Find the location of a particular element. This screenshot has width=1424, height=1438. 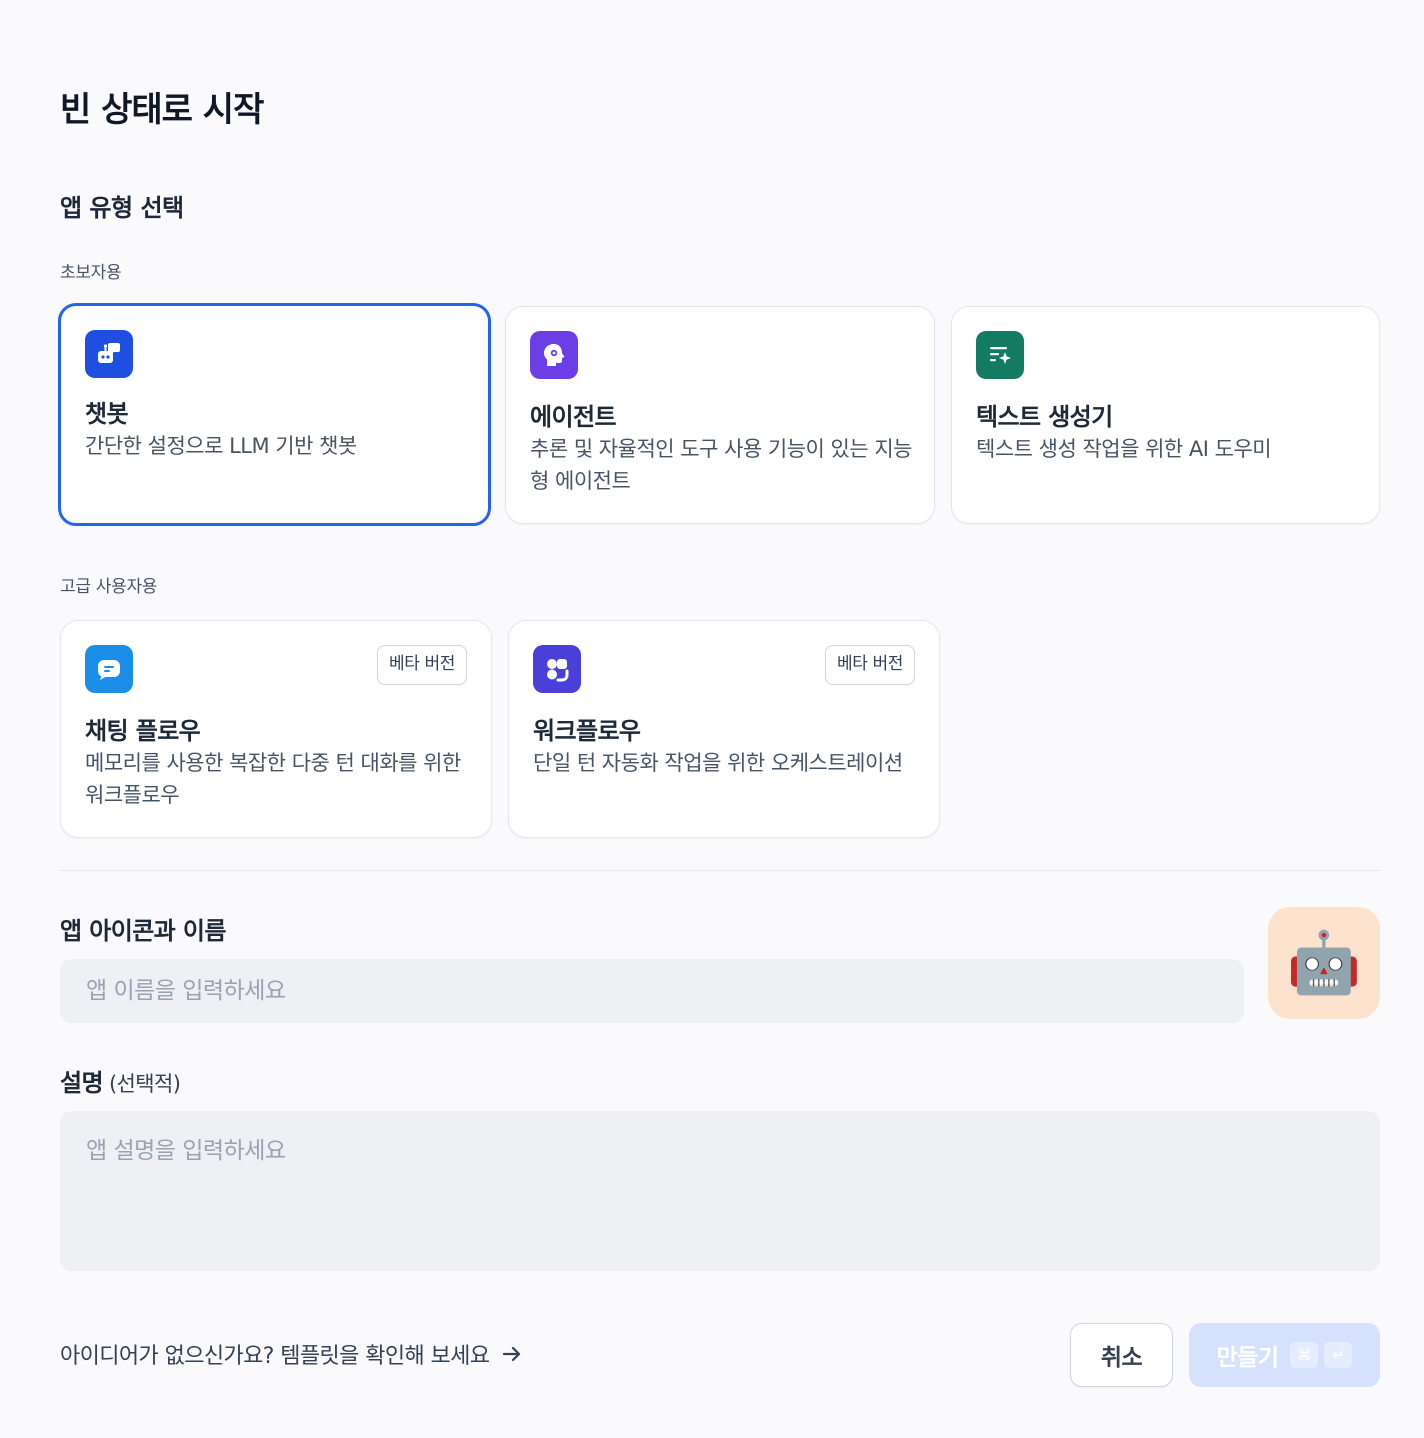

card-description: 단일 턴 자동화 작업을 위한 오케스트레이션 is located at coordinates (718, 763).